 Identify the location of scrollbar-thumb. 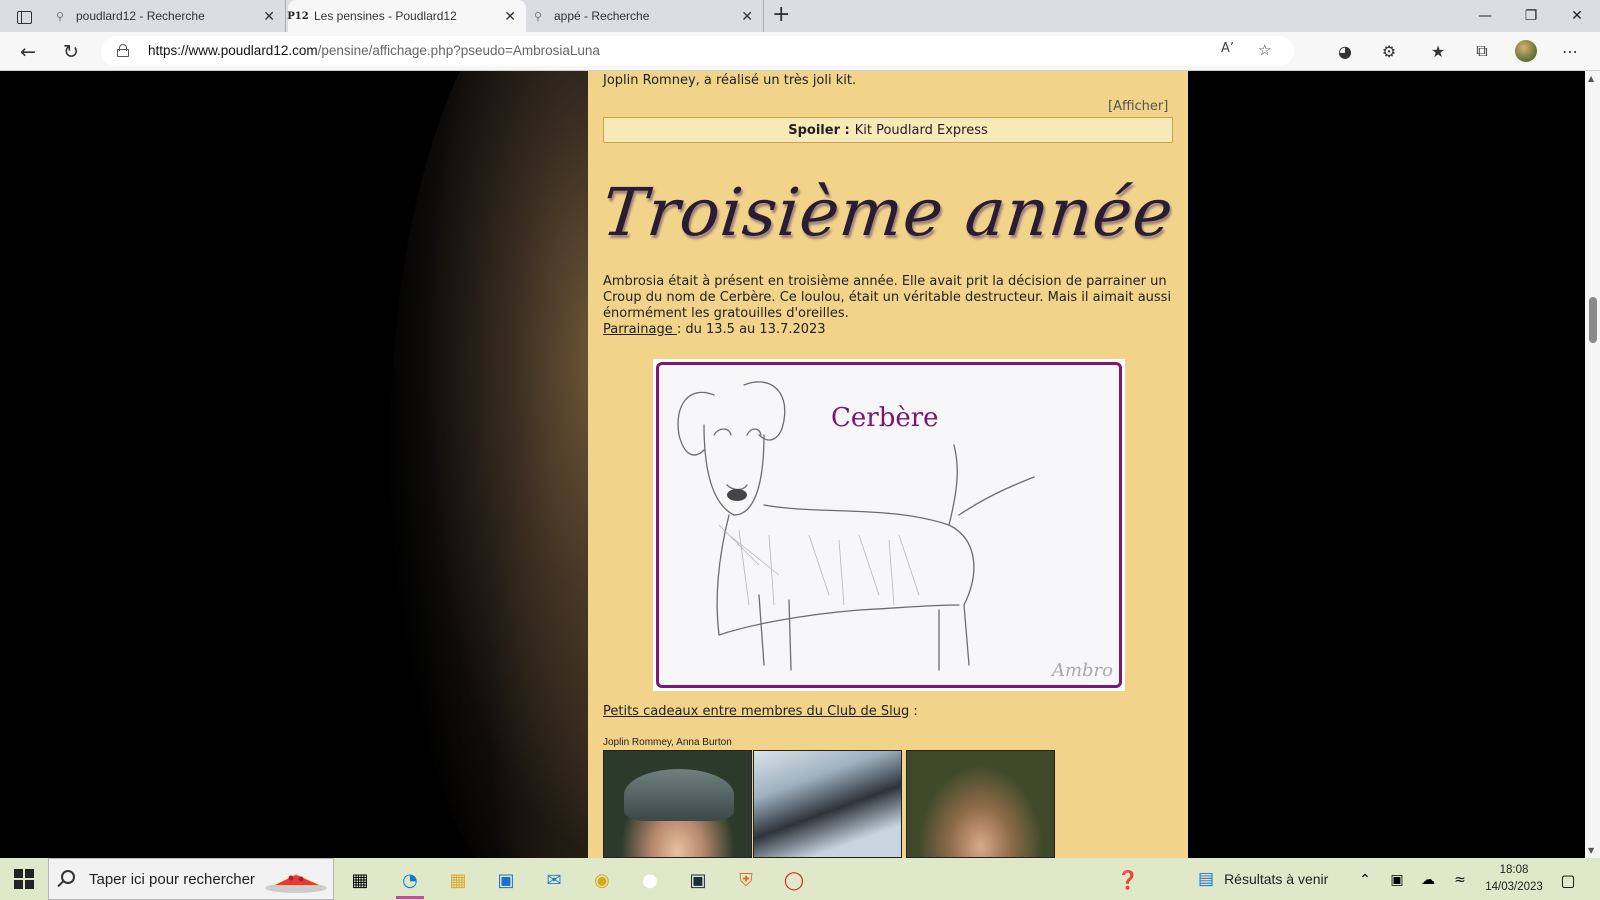
(1593, 320).